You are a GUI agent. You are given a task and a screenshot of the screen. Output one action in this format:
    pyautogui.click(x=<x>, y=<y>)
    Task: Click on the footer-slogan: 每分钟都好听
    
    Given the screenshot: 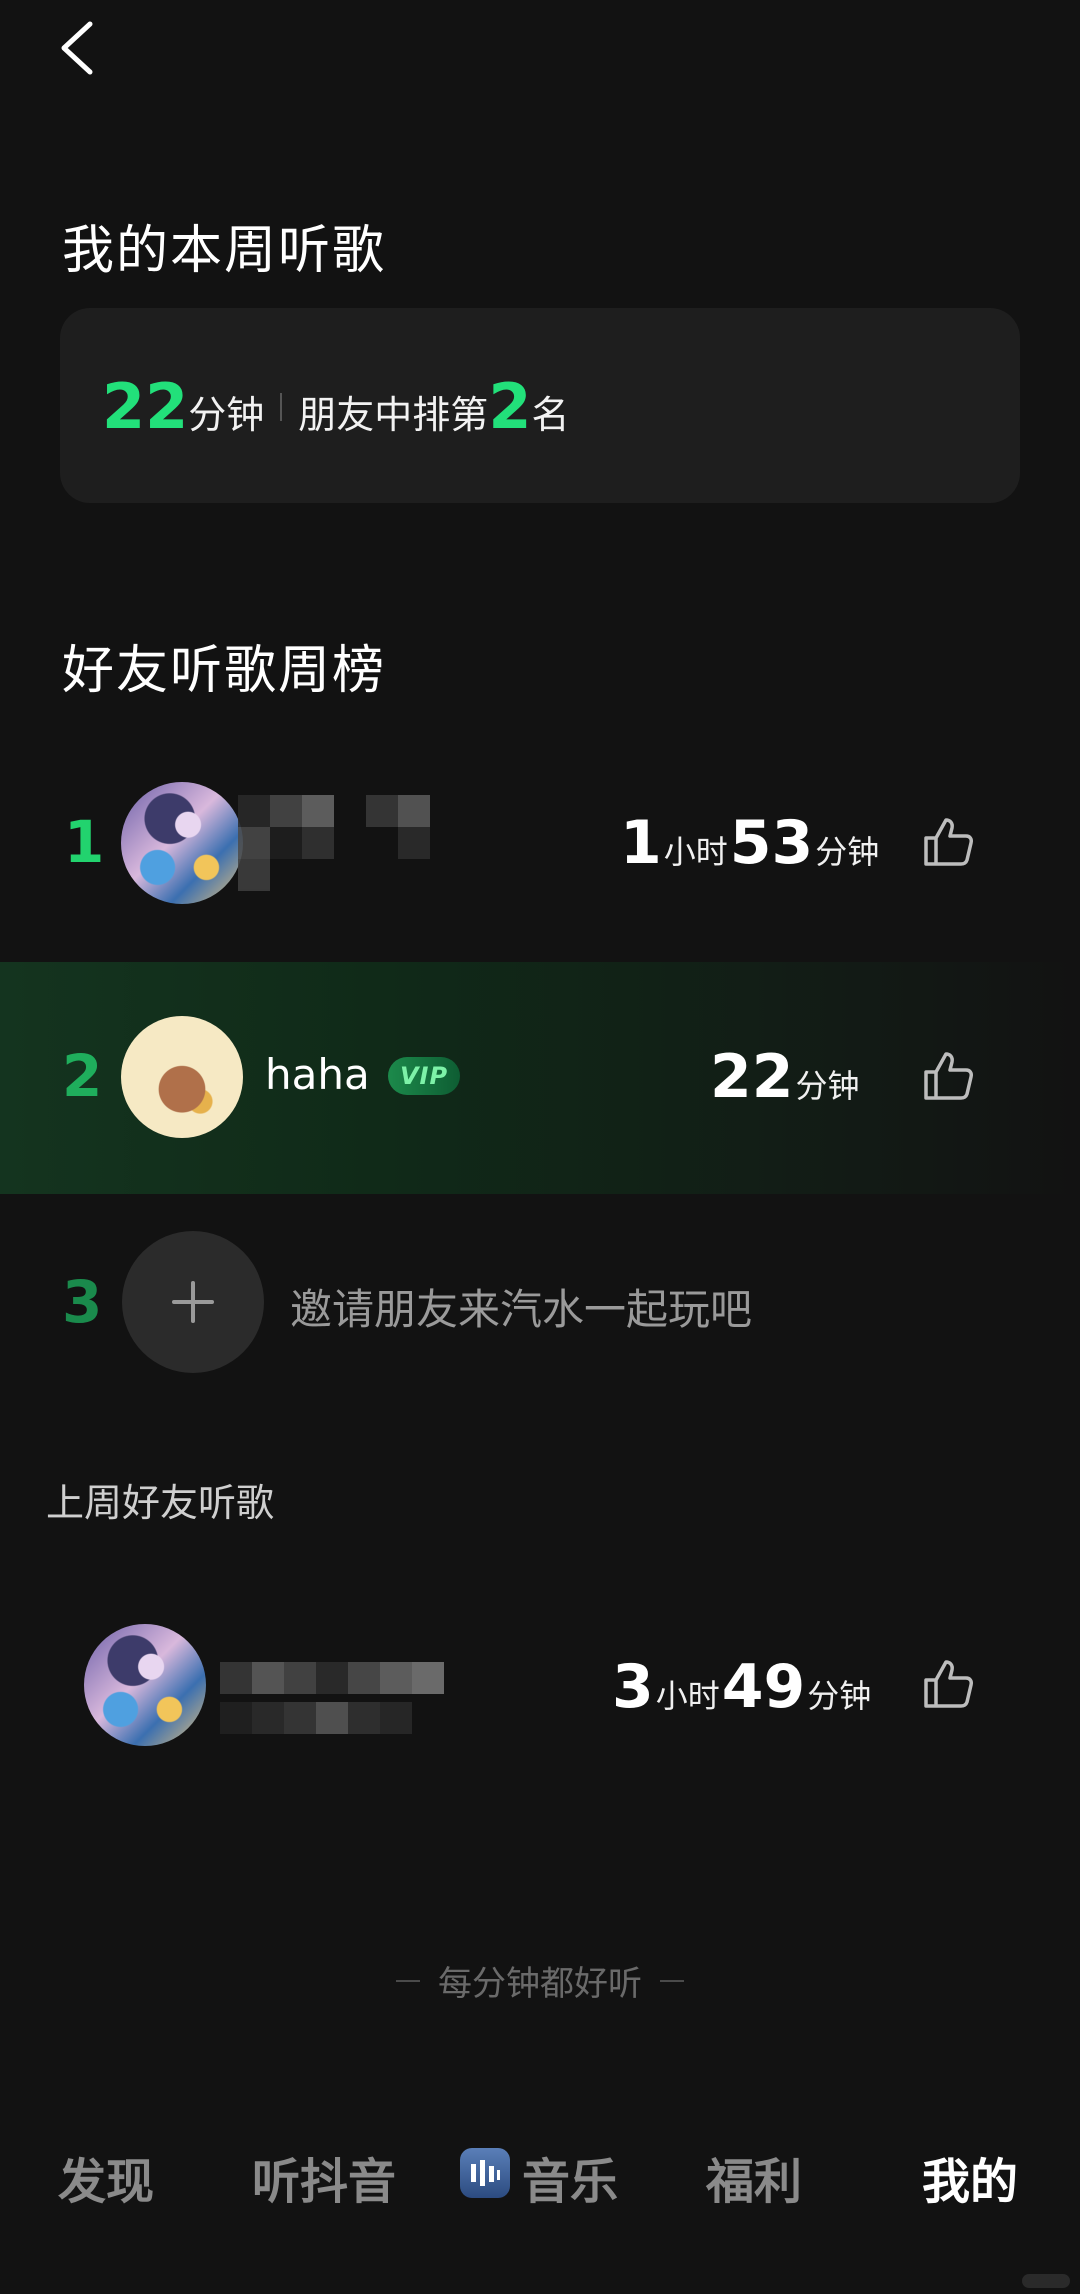 What is the action you would take?
    pyautogui.click(x=540, y=1980)
    